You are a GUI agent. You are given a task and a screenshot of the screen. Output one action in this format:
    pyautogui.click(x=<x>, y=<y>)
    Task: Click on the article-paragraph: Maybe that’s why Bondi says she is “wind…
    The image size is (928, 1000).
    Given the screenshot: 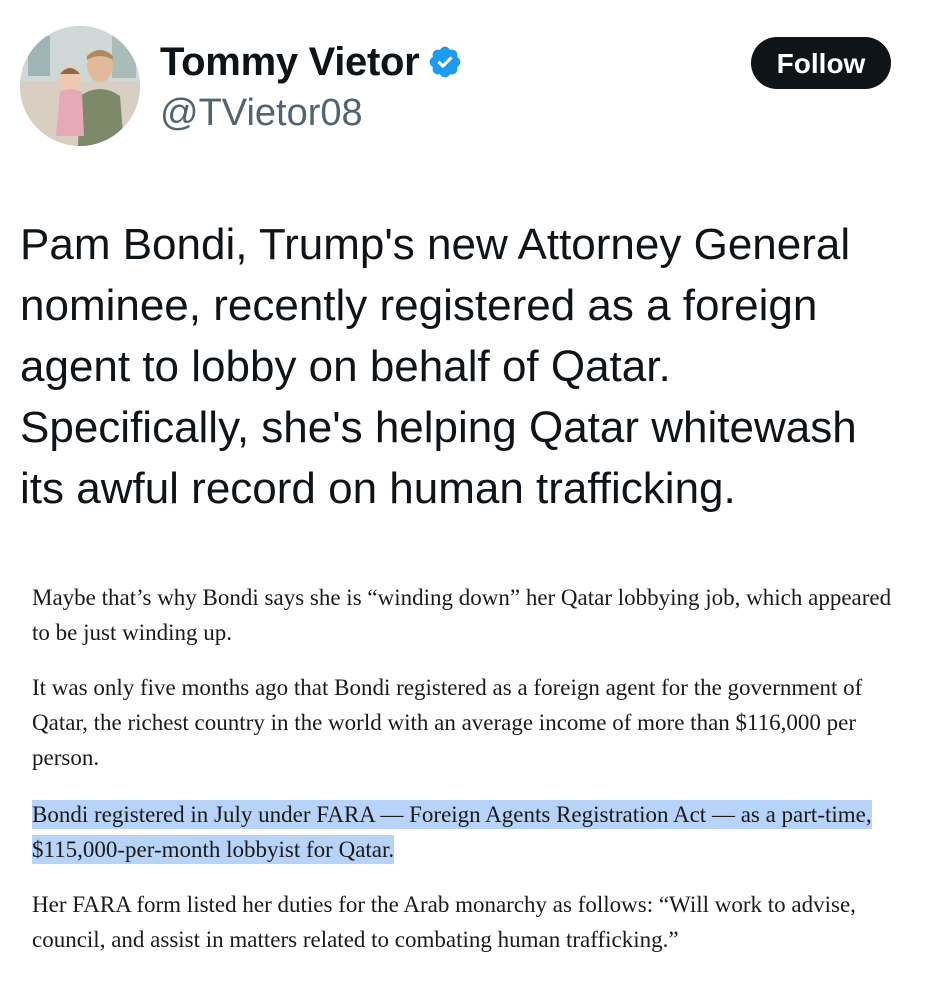 What is the action you would take?
    pyautogui.click(x=462, y=615)
    